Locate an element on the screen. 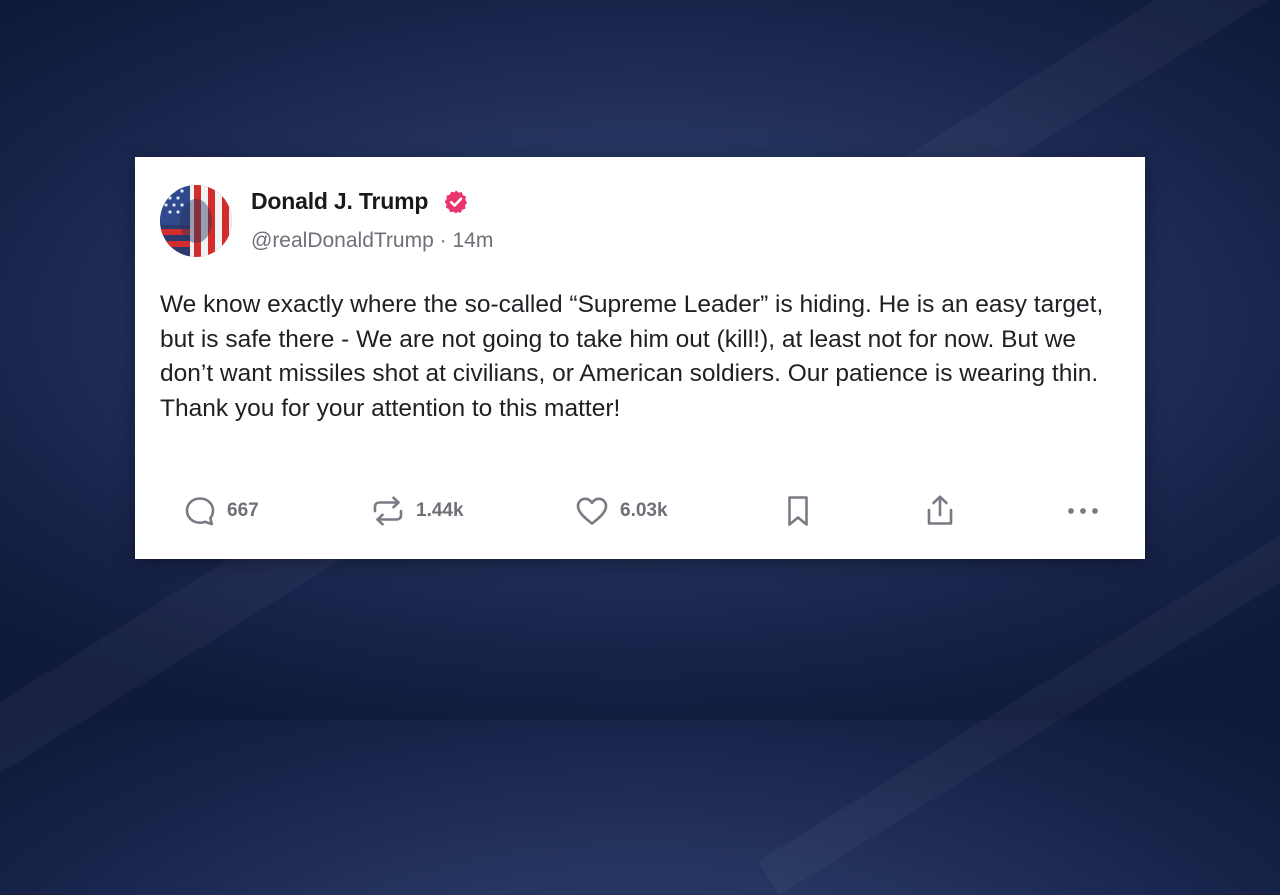  bookmark-icon is located at coordinates (798, 511).